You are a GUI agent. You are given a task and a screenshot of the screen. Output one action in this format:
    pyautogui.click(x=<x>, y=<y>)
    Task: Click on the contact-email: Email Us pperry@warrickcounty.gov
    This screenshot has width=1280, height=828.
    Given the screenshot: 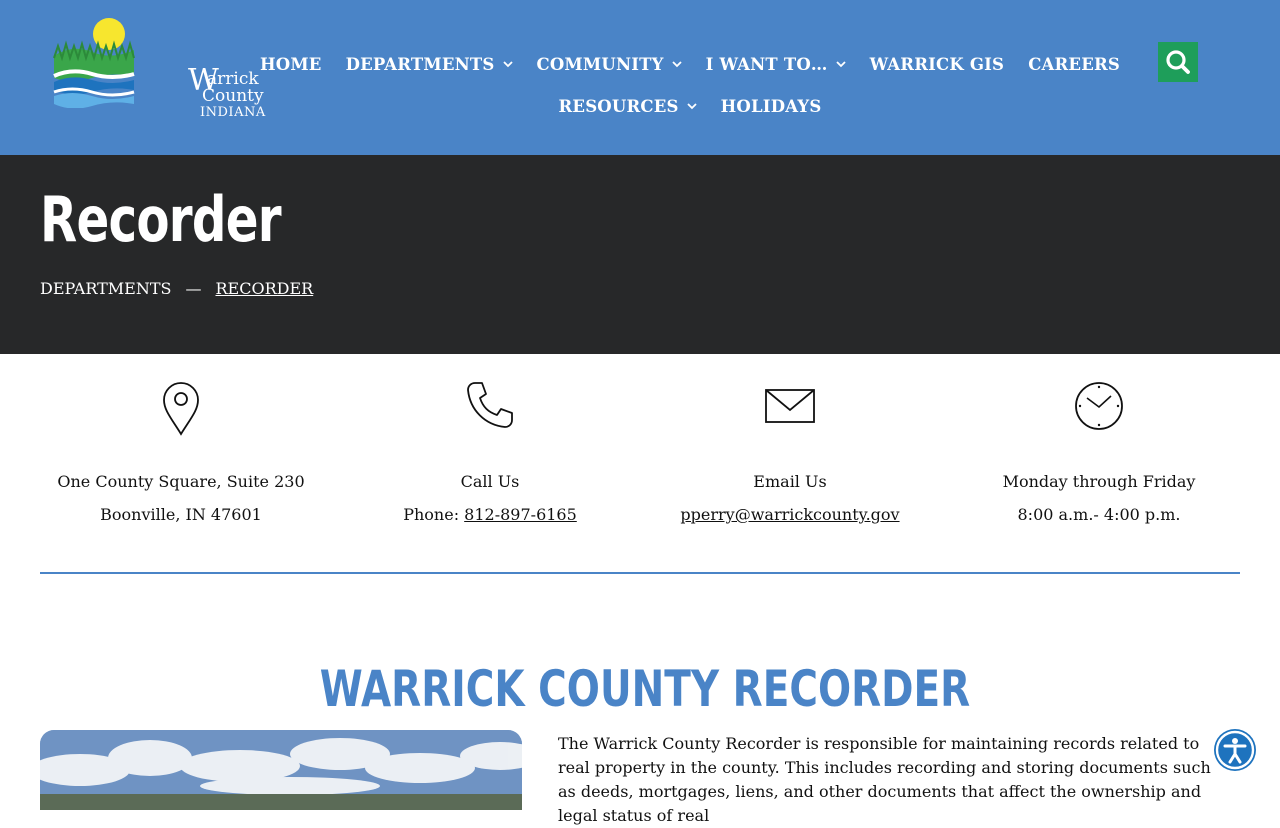 What is the action you would take?
    pyautogui.click(x=790, y=452)
    